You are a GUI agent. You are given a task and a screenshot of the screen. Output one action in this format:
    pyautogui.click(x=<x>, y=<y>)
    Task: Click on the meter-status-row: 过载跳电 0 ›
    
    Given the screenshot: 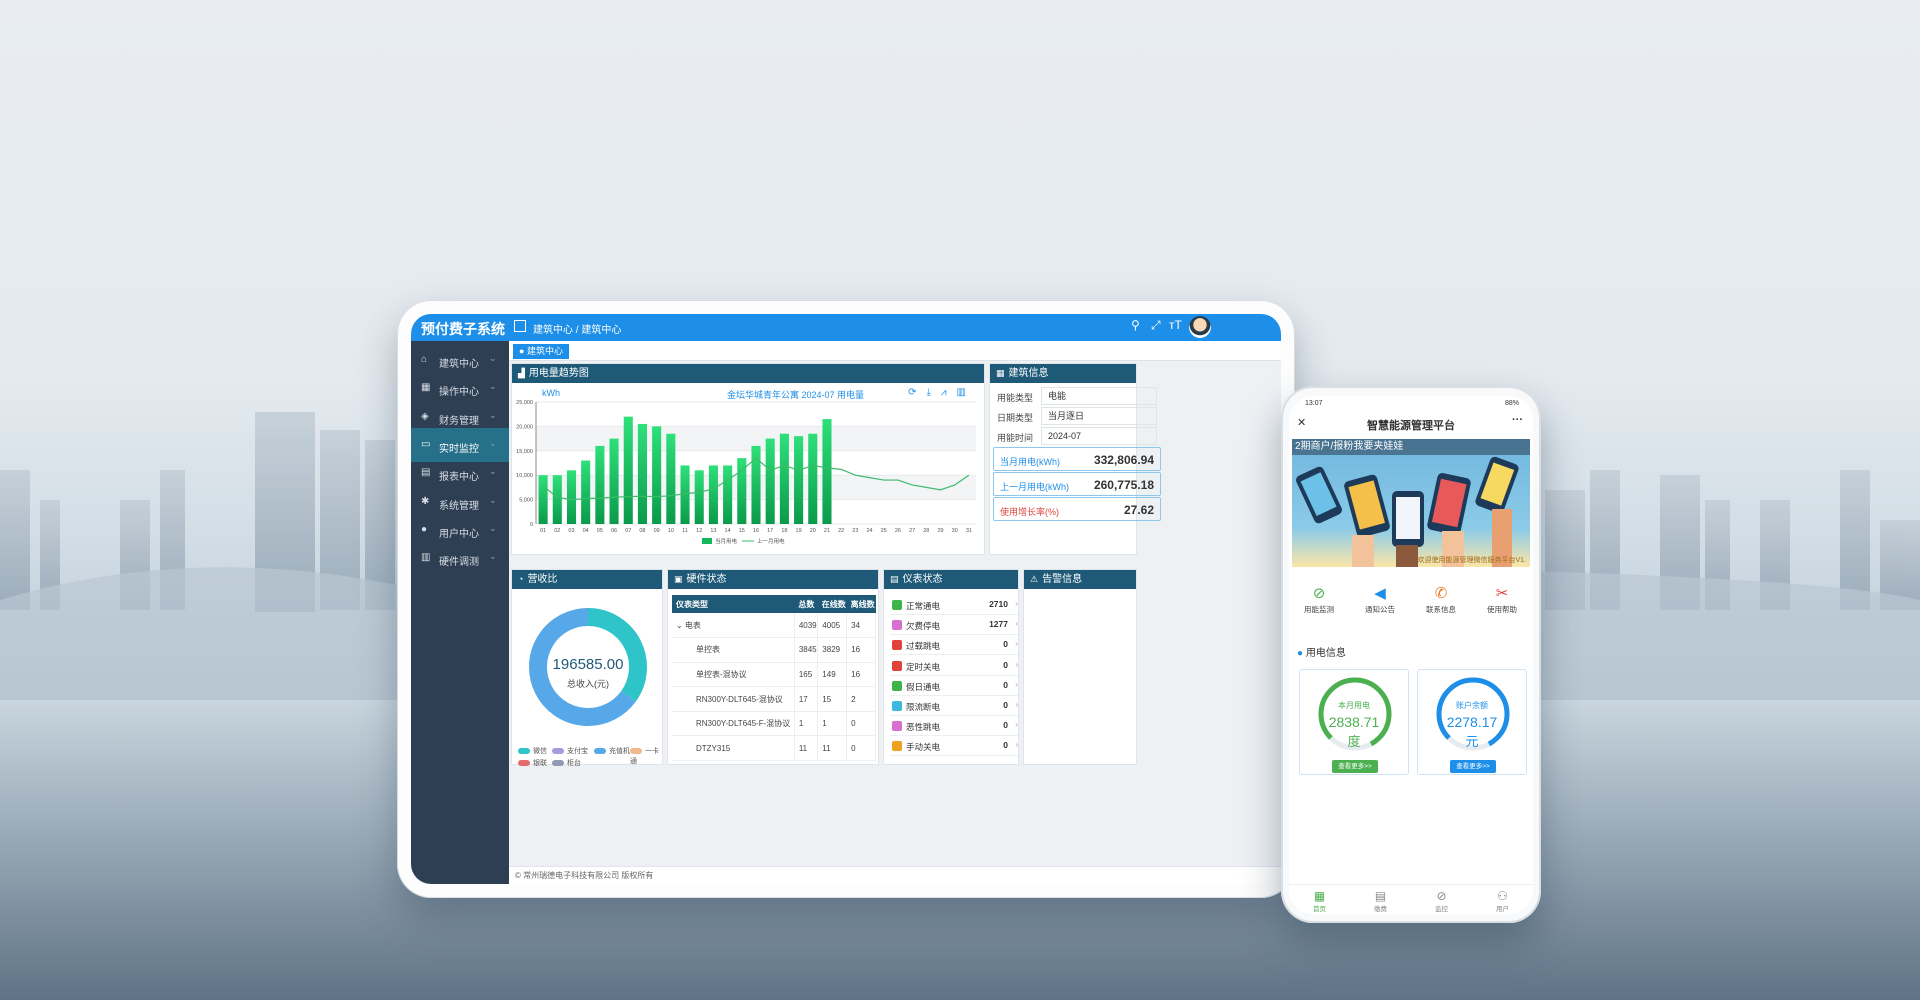 What is the action you would take?
    pyautogui.click(x=954, y=645)
    